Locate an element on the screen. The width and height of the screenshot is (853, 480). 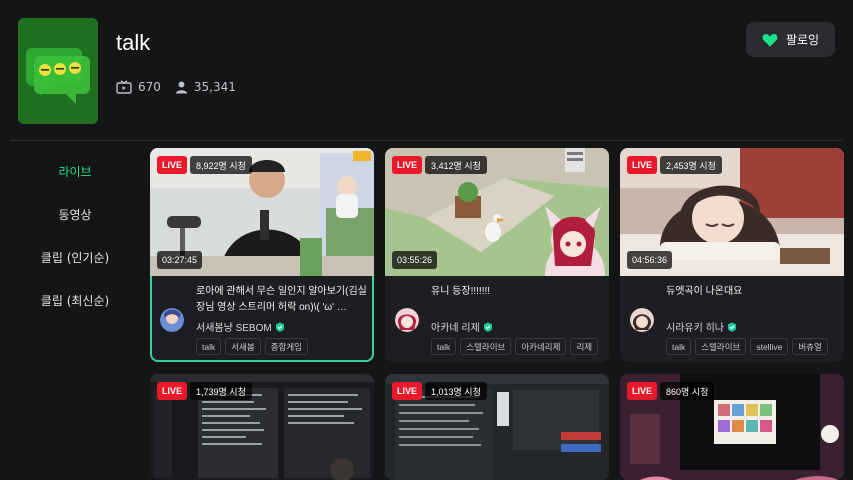
video-count: 670 is located at coordinates (149, 87).